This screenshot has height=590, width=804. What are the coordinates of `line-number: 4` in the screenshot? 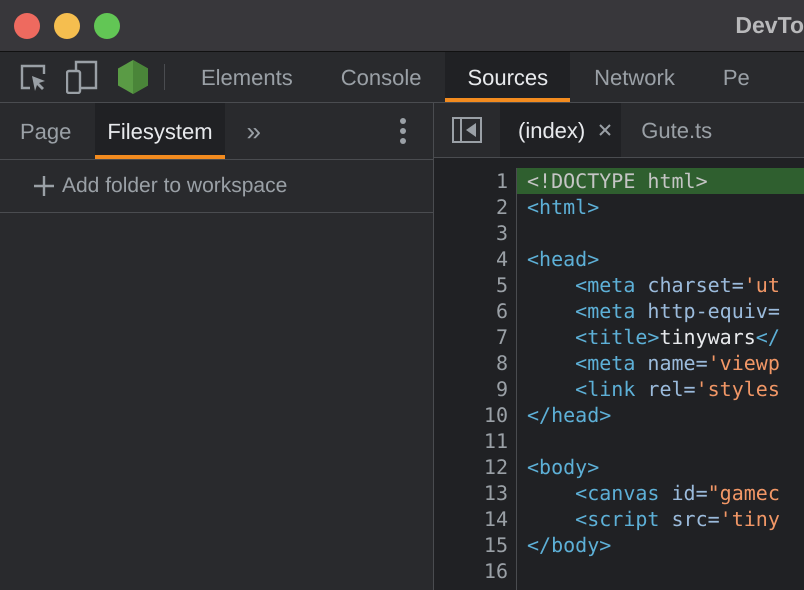 It's located at (502, 259).